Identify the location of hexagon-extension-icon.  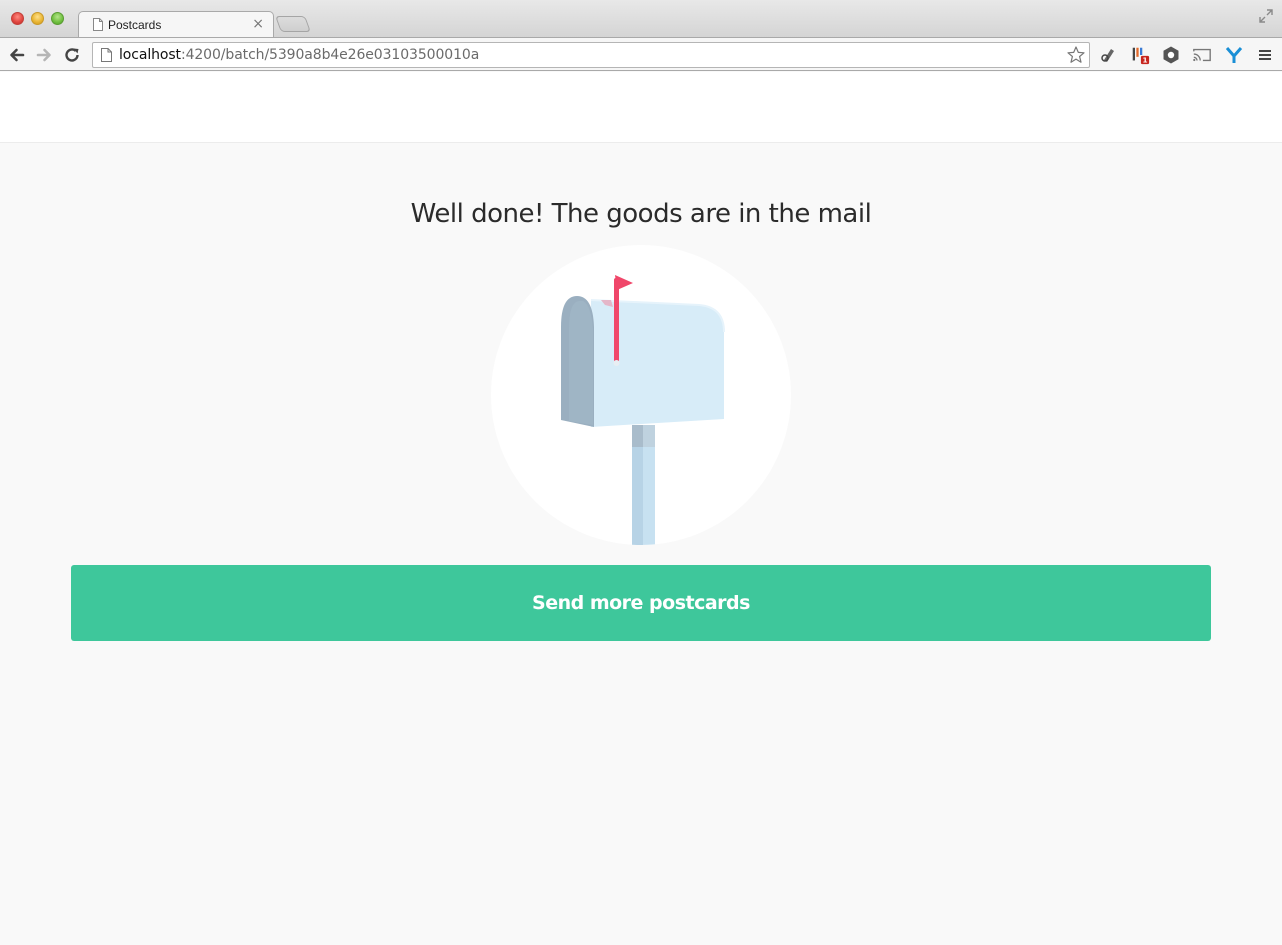
(1171, 55).